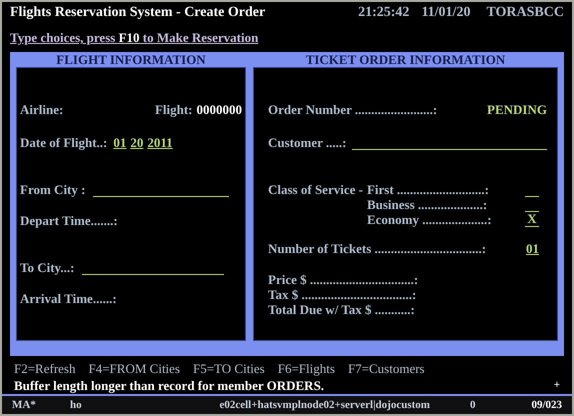 Image resolution: width=574 pixels, height=416 pixels. What do you see at coordinates (69, 221) in the screenshot?
I see `field-label: Depart Time.......:` at bounding box center [69, 221].